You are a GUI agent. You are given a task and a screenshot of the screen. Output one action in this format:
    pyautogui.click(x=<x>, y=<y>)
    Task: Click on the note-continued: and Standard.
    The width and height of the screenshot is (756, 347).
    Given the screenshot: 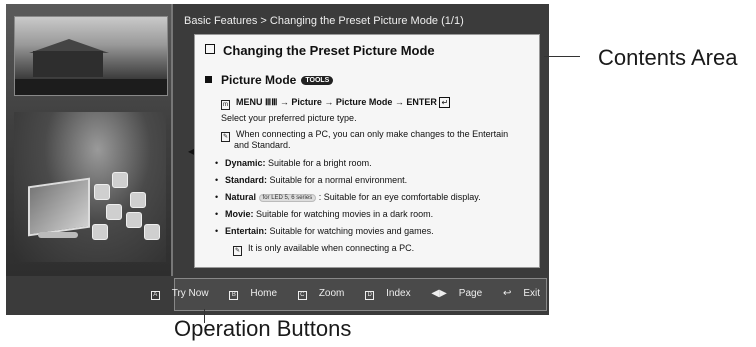 What is the action you would take?
    pyautogui.click(x=262, y=145)
    